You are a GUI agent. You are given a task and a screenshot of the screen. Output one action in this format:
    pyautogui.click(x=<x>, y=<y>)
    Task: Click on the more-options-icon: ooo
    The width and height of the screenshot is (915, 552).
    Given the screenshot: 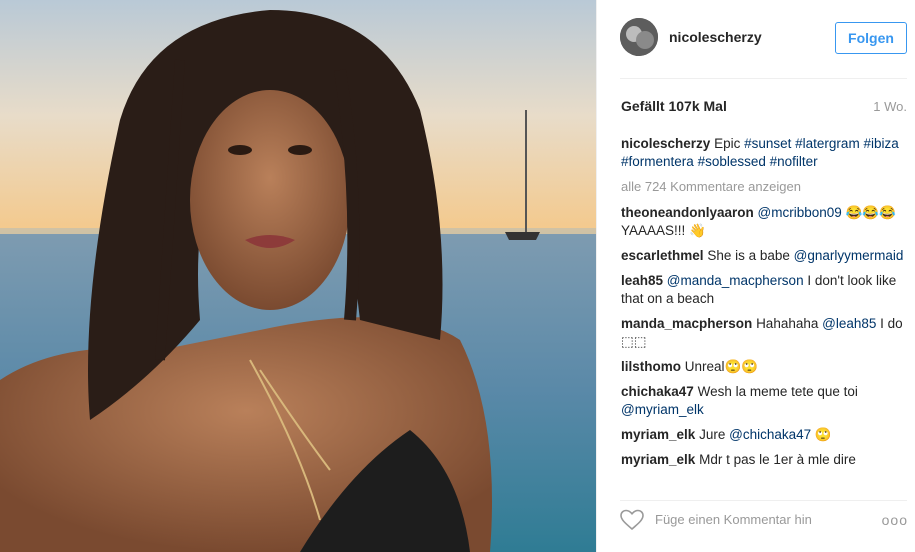 What is the action you would take?
    pyautogui.click(x=895, y=520)
    